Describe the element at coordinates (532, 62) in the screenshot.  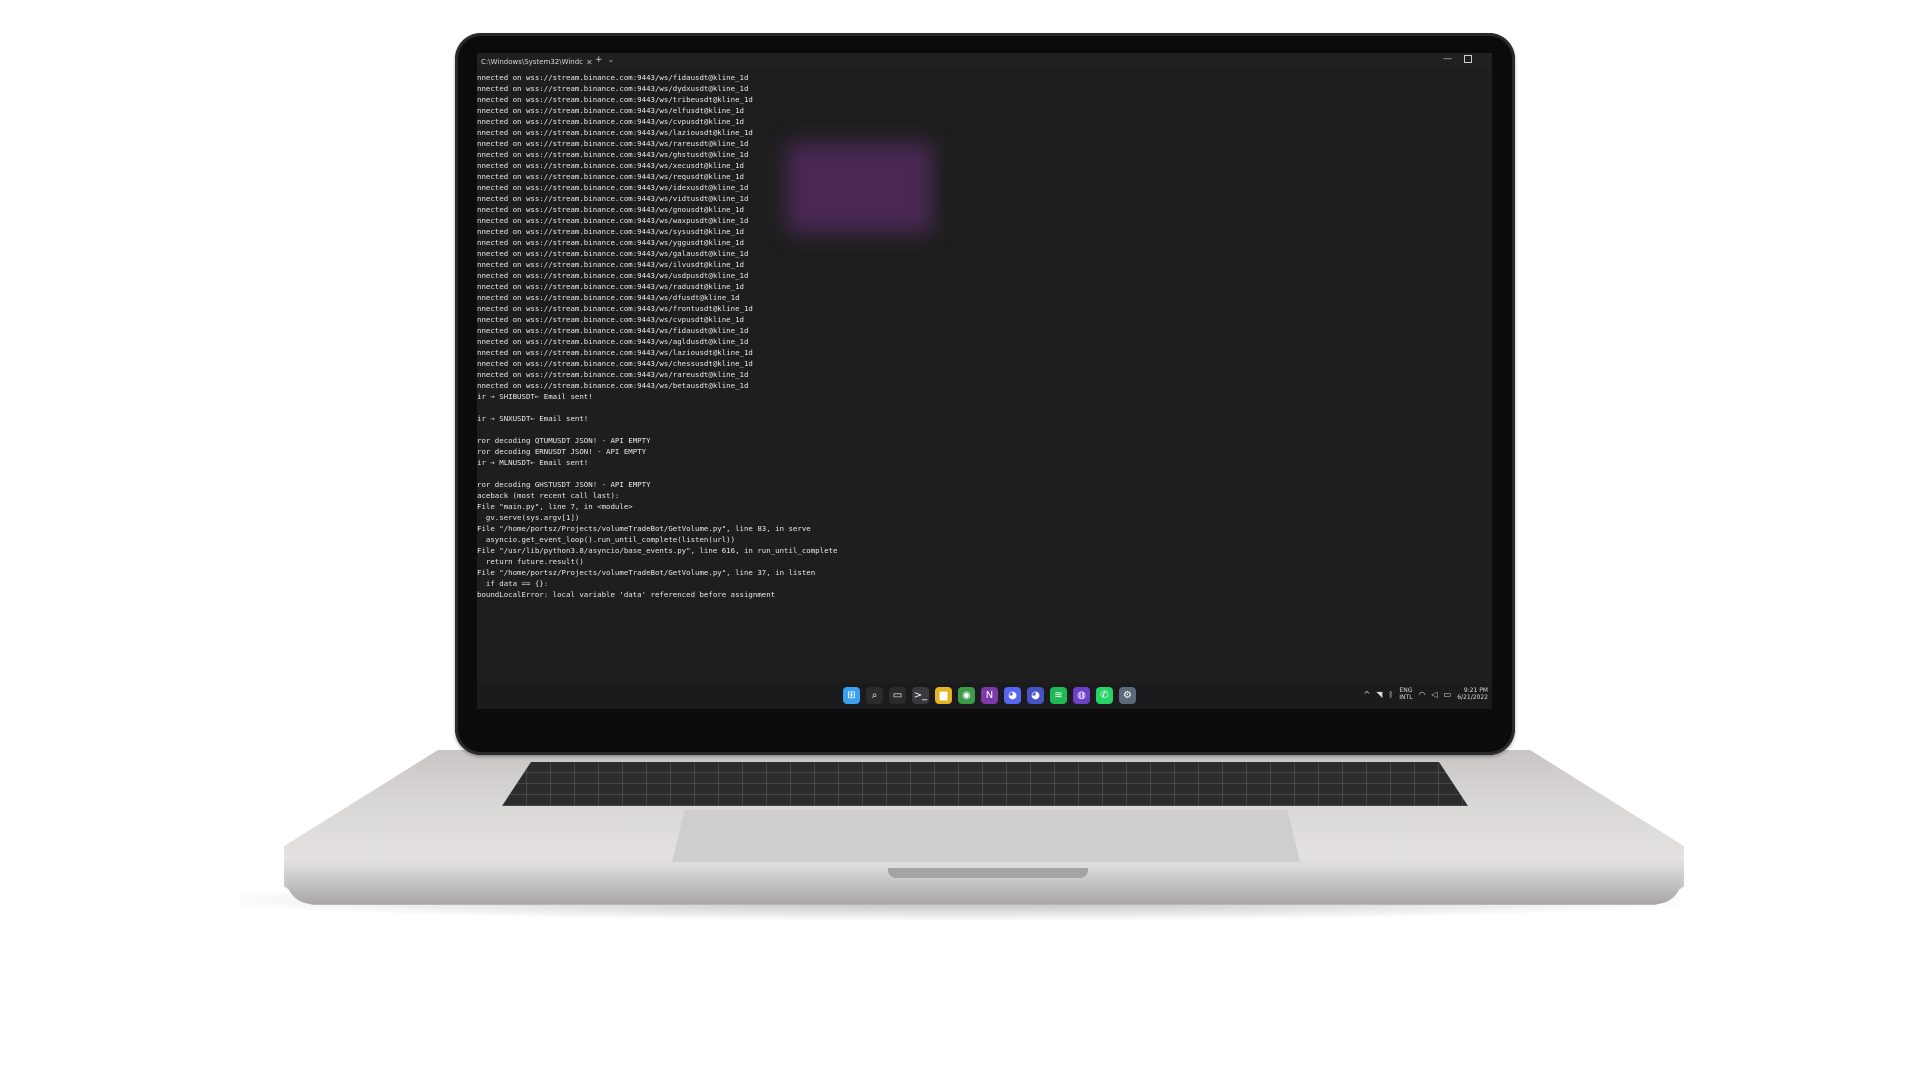
I see `terminal-tab-title: C:\Windows\System32\Windc` at that location.